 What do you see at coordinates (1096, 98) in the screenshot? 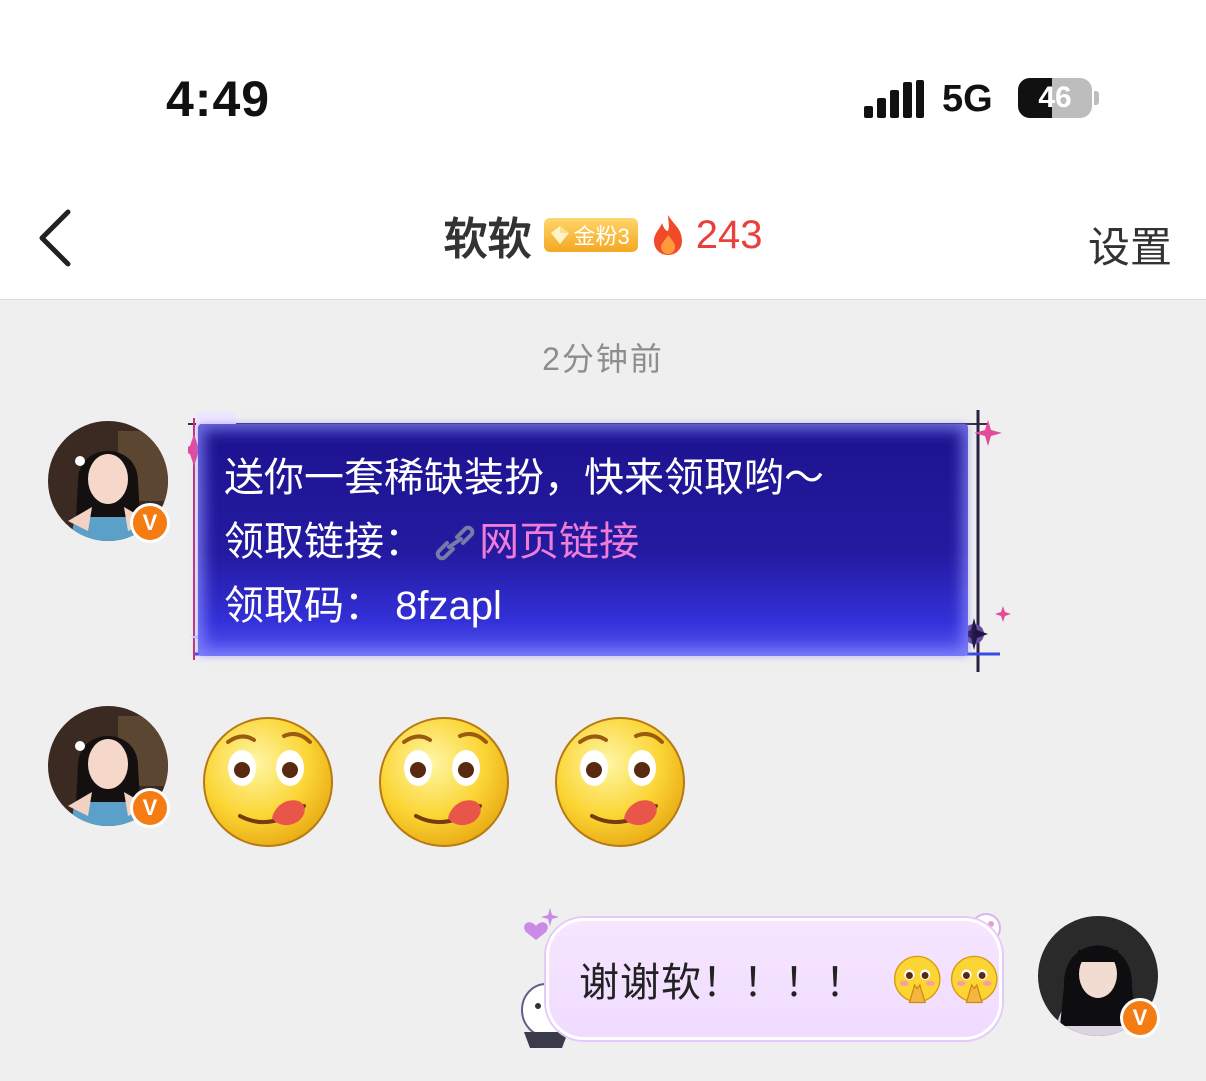
I see `battery-tip` at bounding box center [1096, 98].